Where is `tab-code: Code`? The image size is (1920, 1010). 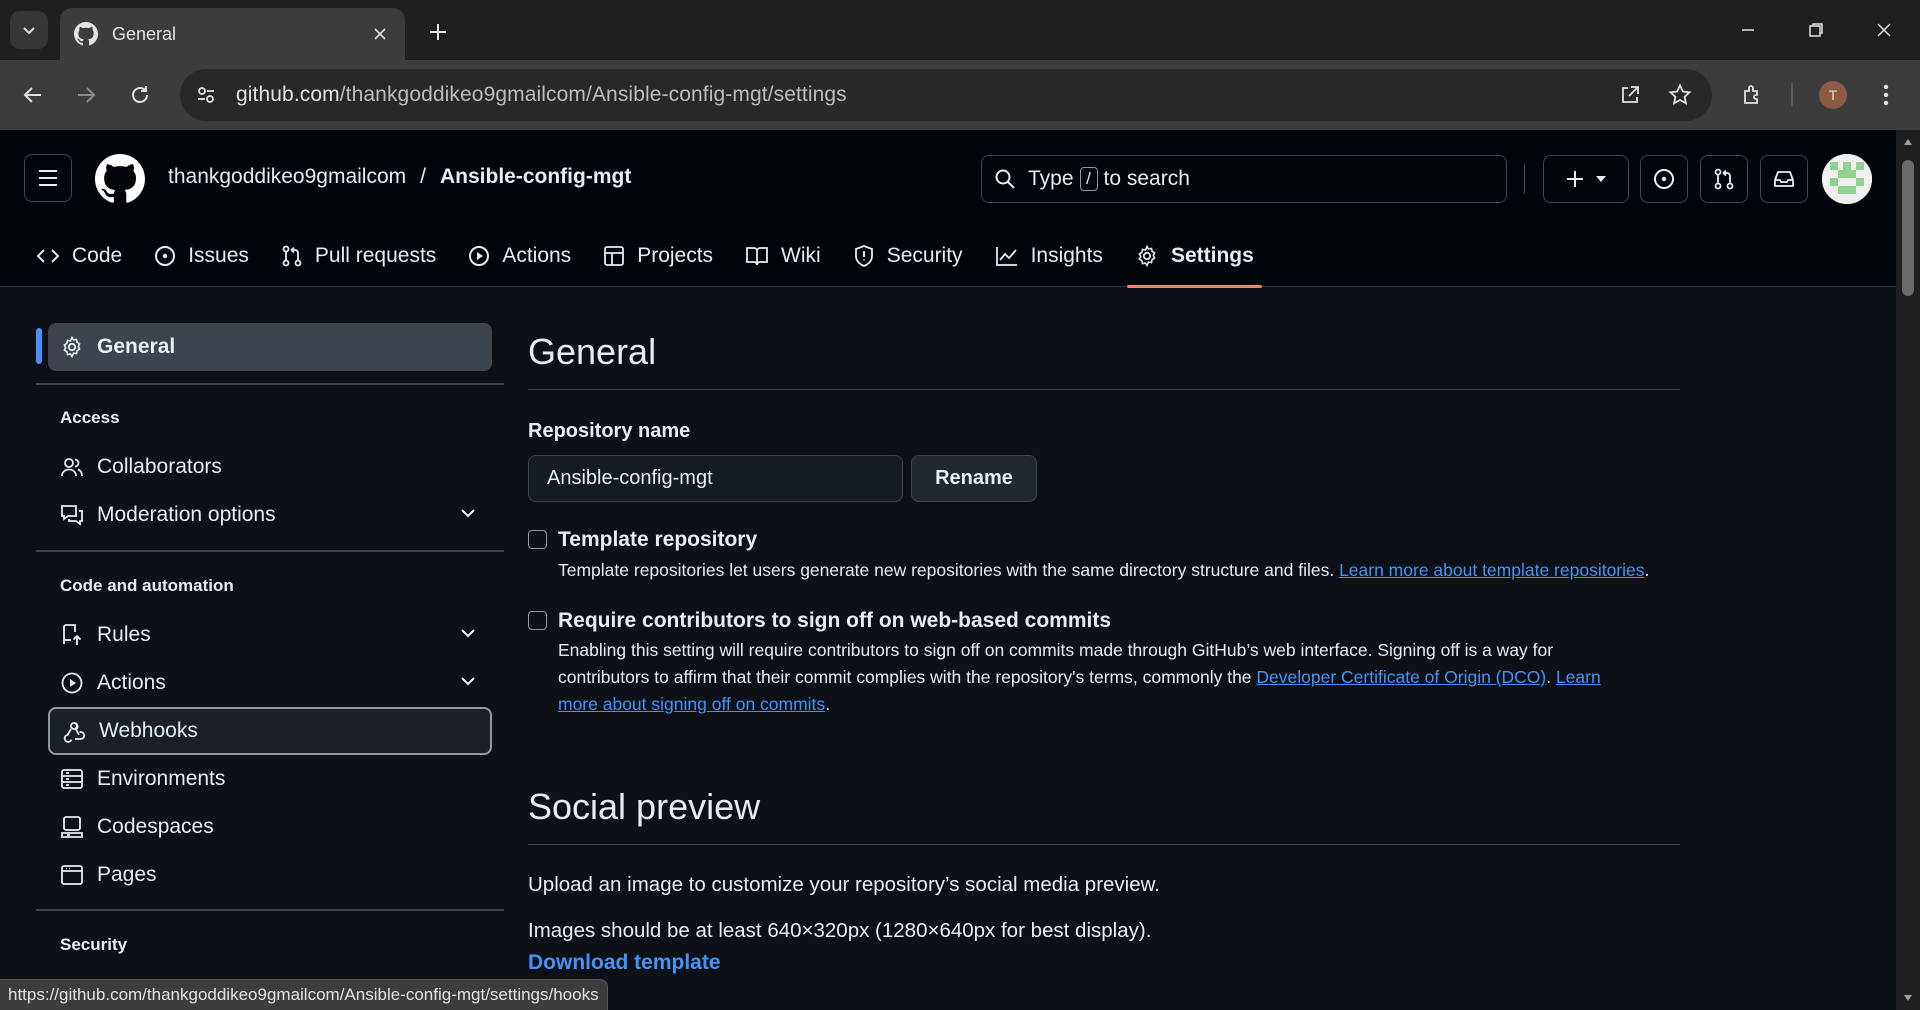
tab-code: Code is located at coordinates (79, 256).